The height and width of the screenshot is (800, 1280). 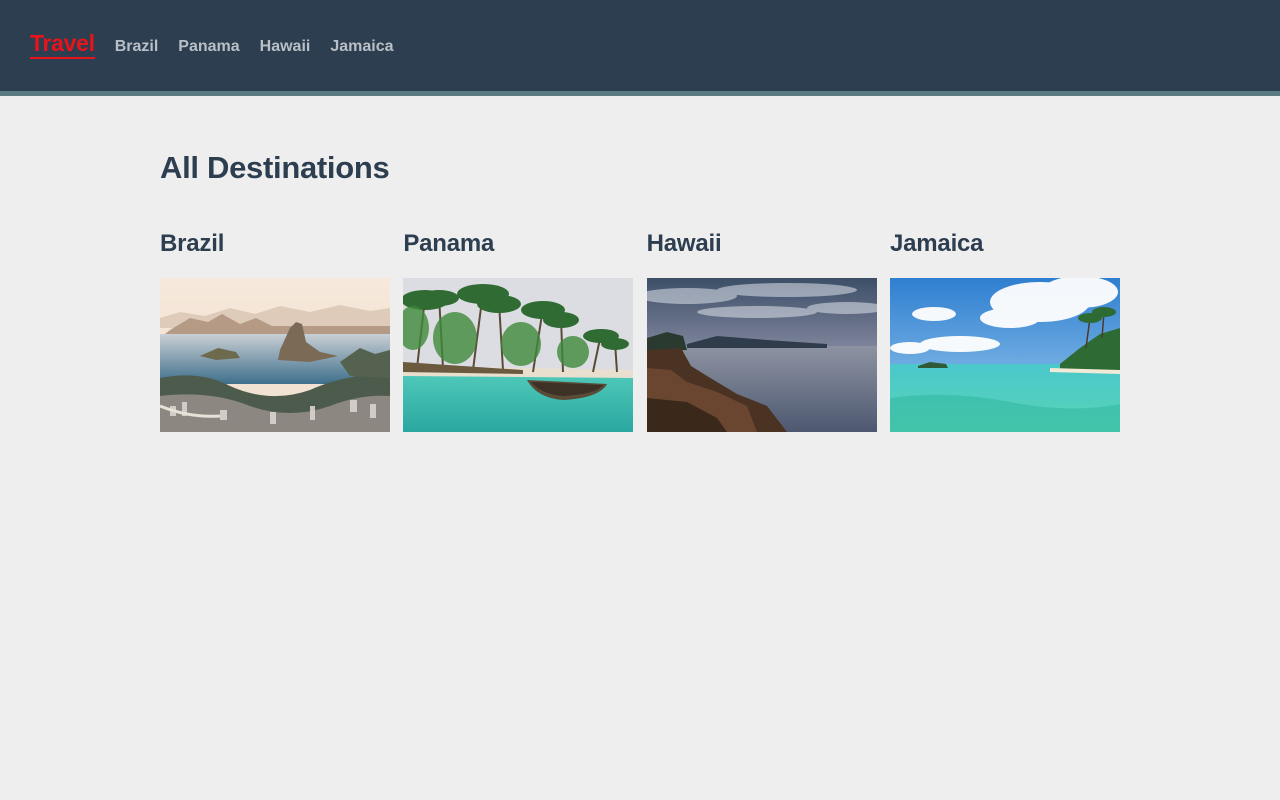 I want to click on nav-link-brazil: Brazil, so click(x=137, y=47).